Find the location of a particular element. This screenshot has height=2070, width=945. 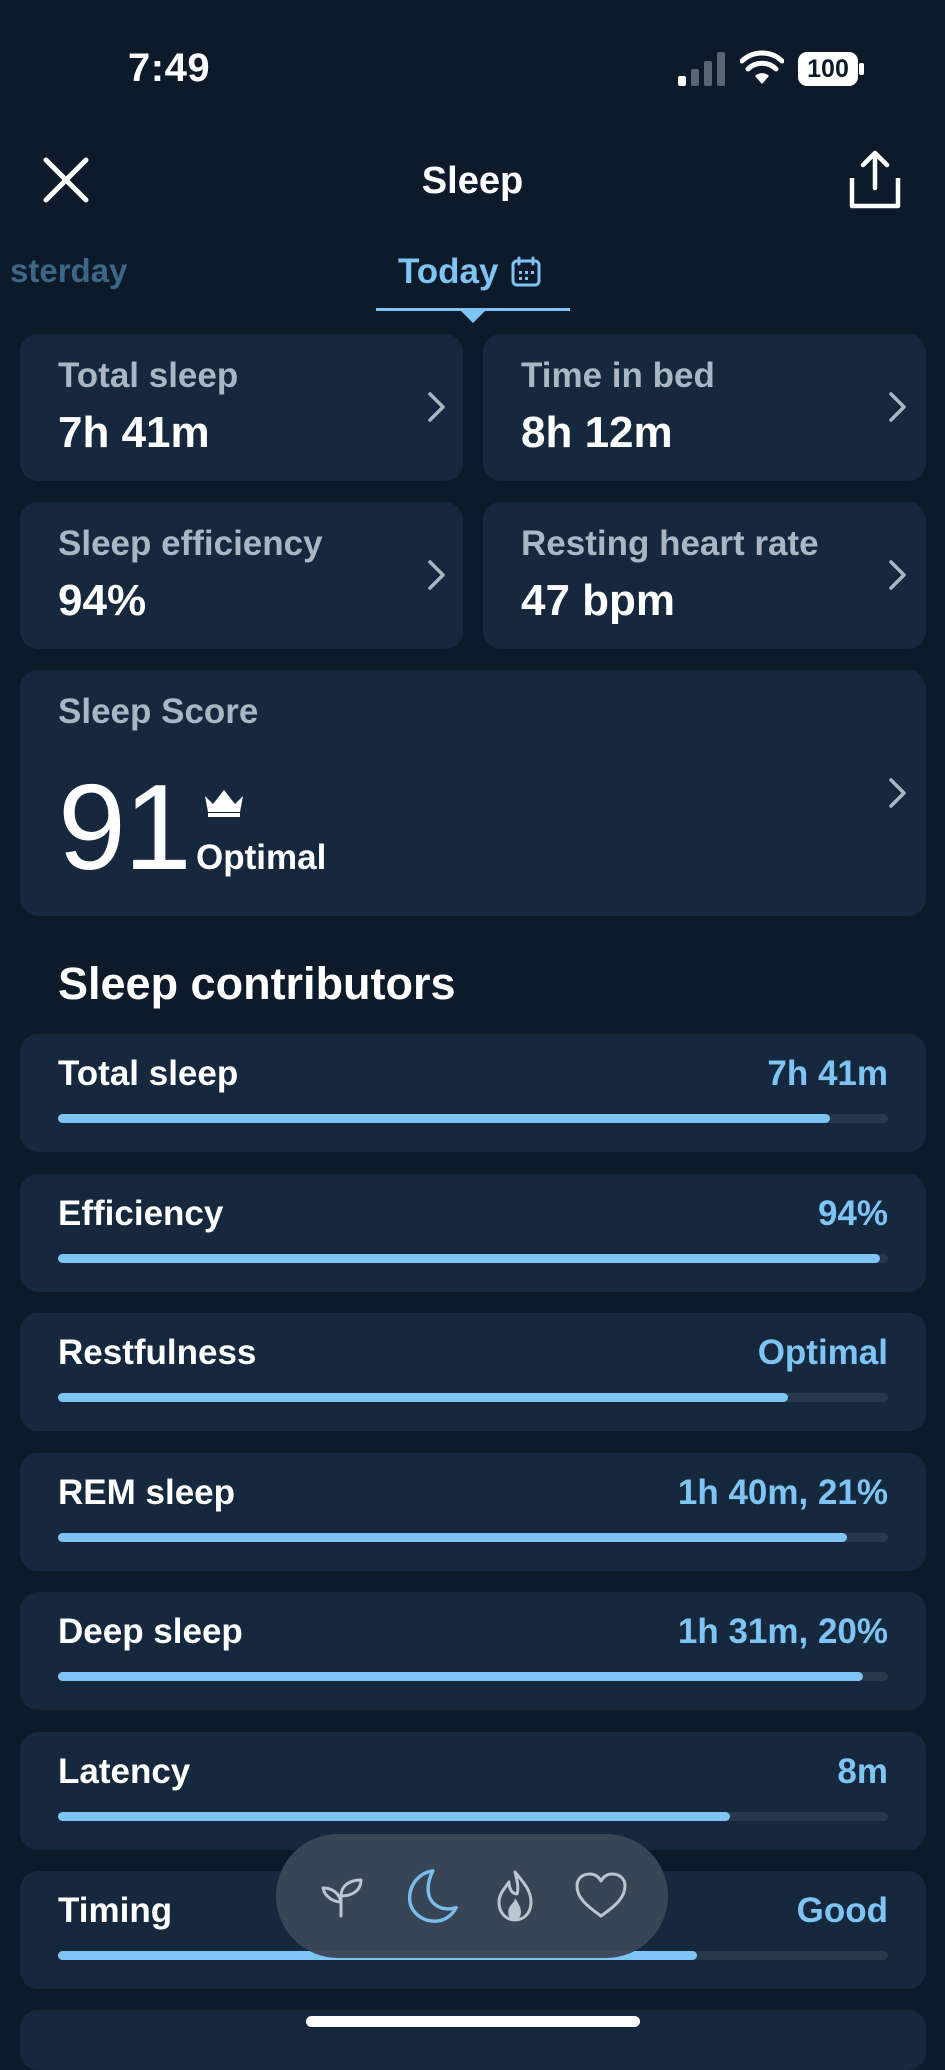

contributor-name: Restfulness is located at coordinates (157, 1352).